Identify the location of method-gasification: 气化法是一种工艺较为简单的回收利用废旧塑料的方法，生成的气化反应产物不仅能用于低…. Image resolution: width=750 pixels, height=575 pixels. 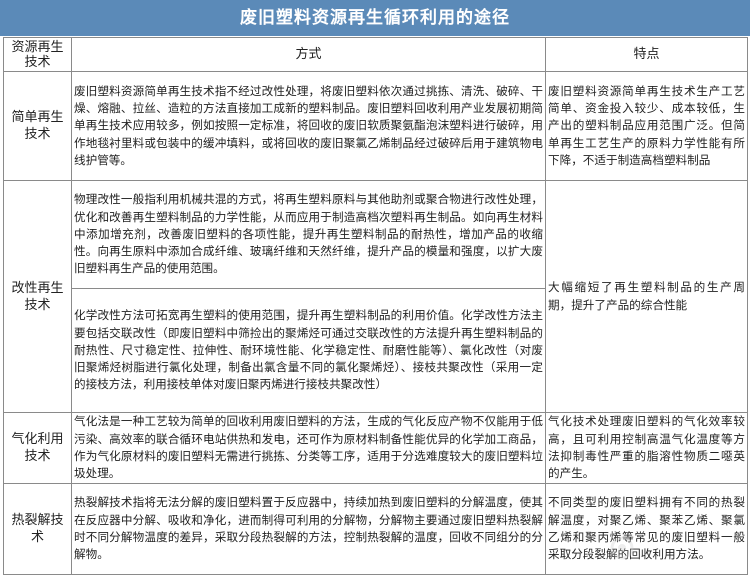
(308, 448).